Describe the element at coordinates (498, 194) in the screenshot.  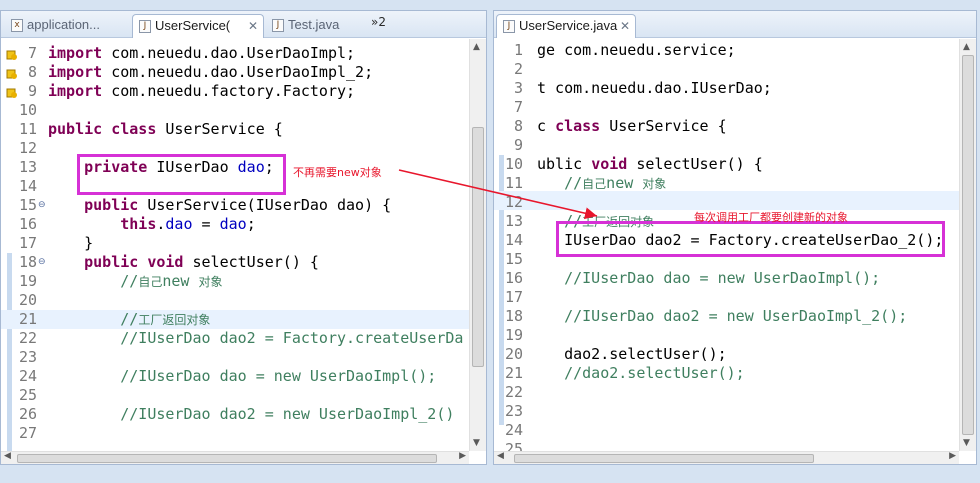
I see `annotation-arrow` at that location.